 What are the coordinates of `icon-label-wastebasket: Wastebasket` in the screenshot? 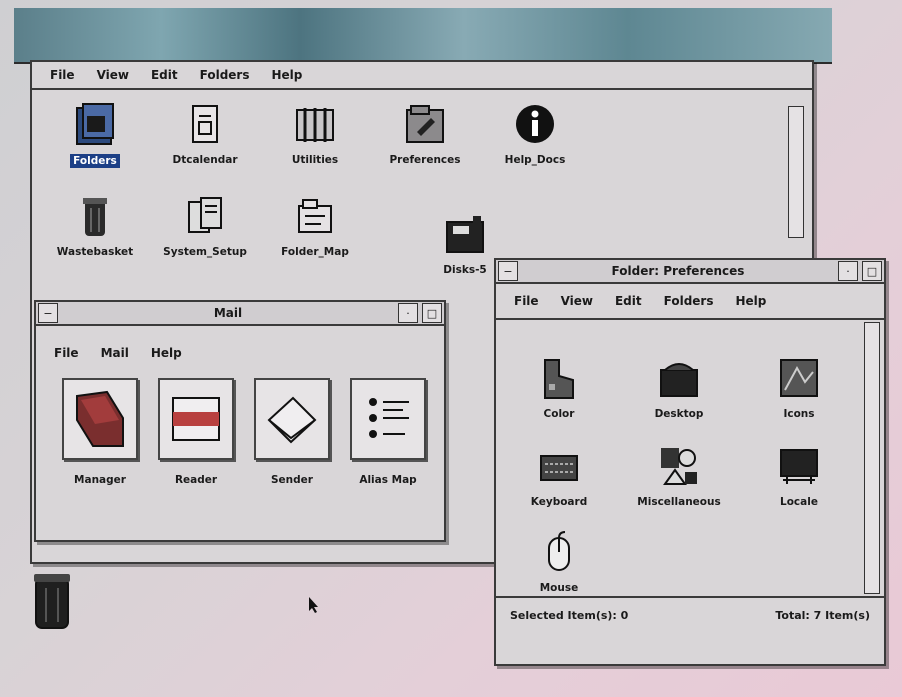 It's located at (95, 252).